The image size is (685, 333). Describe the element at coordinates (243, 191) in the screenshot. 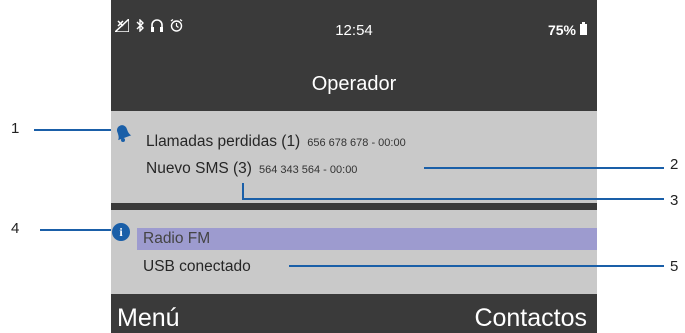

I see `callout-3-line-vertical` at that location.